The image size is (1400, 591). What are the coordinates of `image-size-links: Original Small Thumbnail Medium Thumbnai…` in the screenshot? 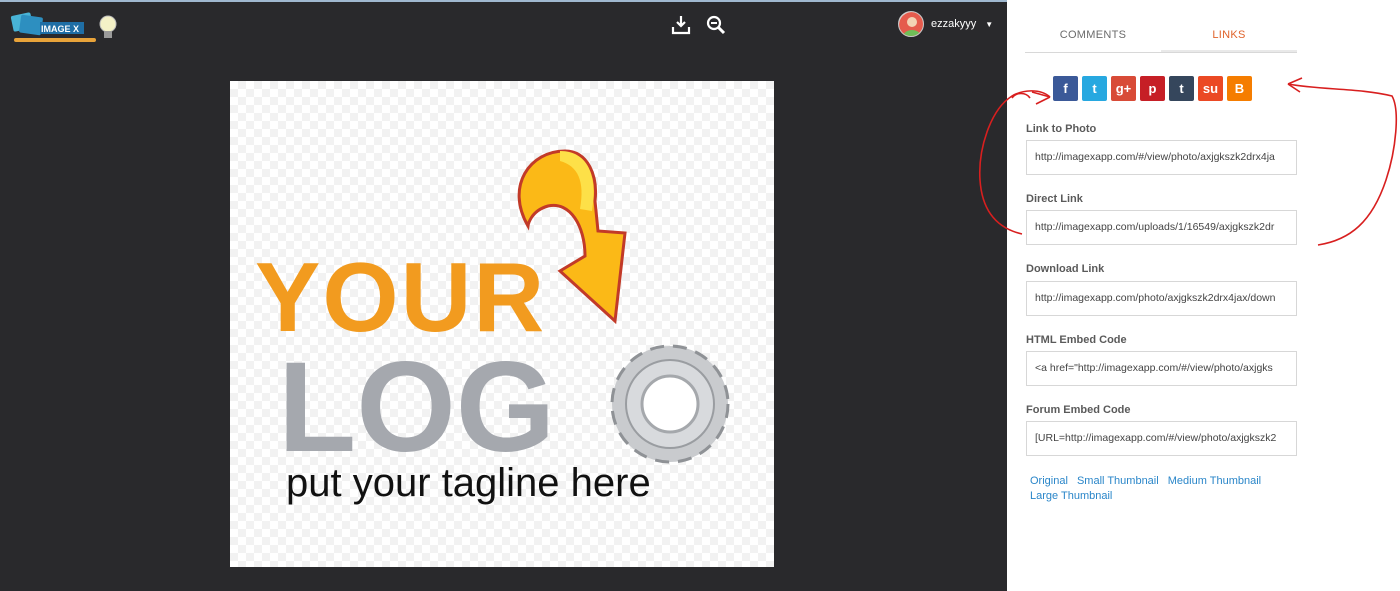 It's located at (1160, 489).